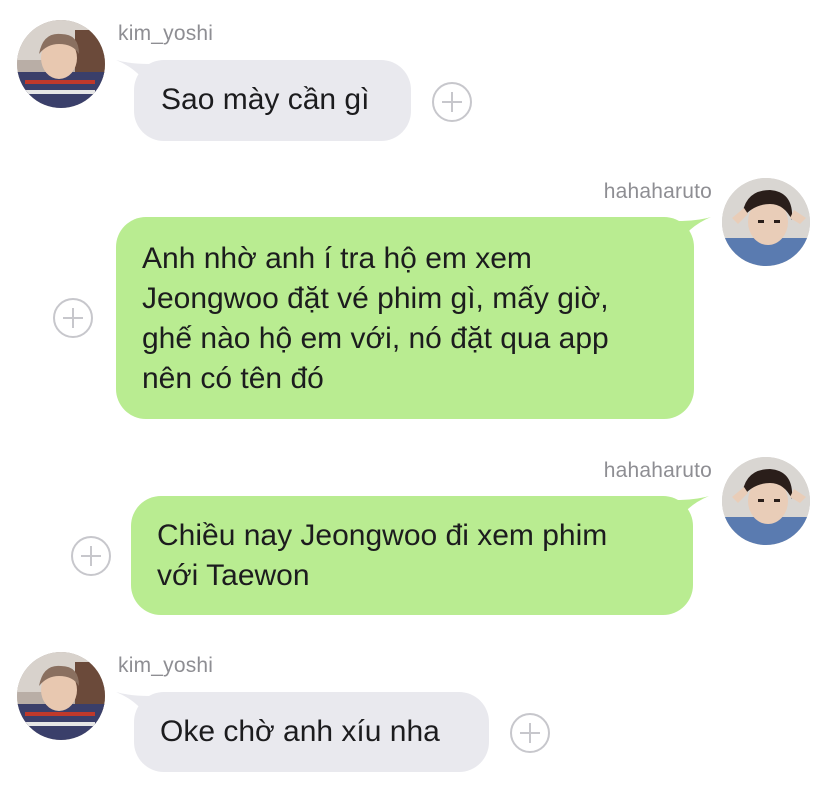  I want to click on message-text-line: nên có tên đó, so click(233, 378).